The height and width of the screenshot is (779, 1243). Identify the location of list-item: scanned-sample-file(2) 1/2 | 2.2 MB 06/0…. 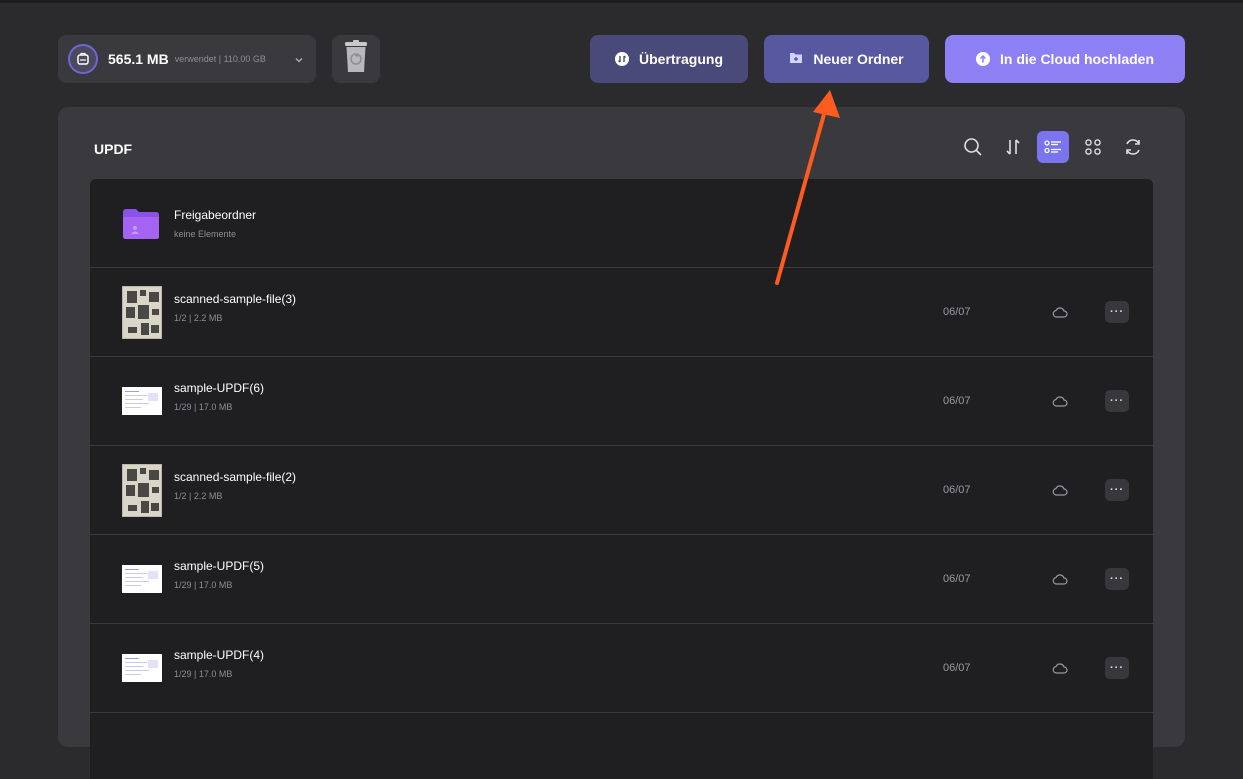
(621, 490).